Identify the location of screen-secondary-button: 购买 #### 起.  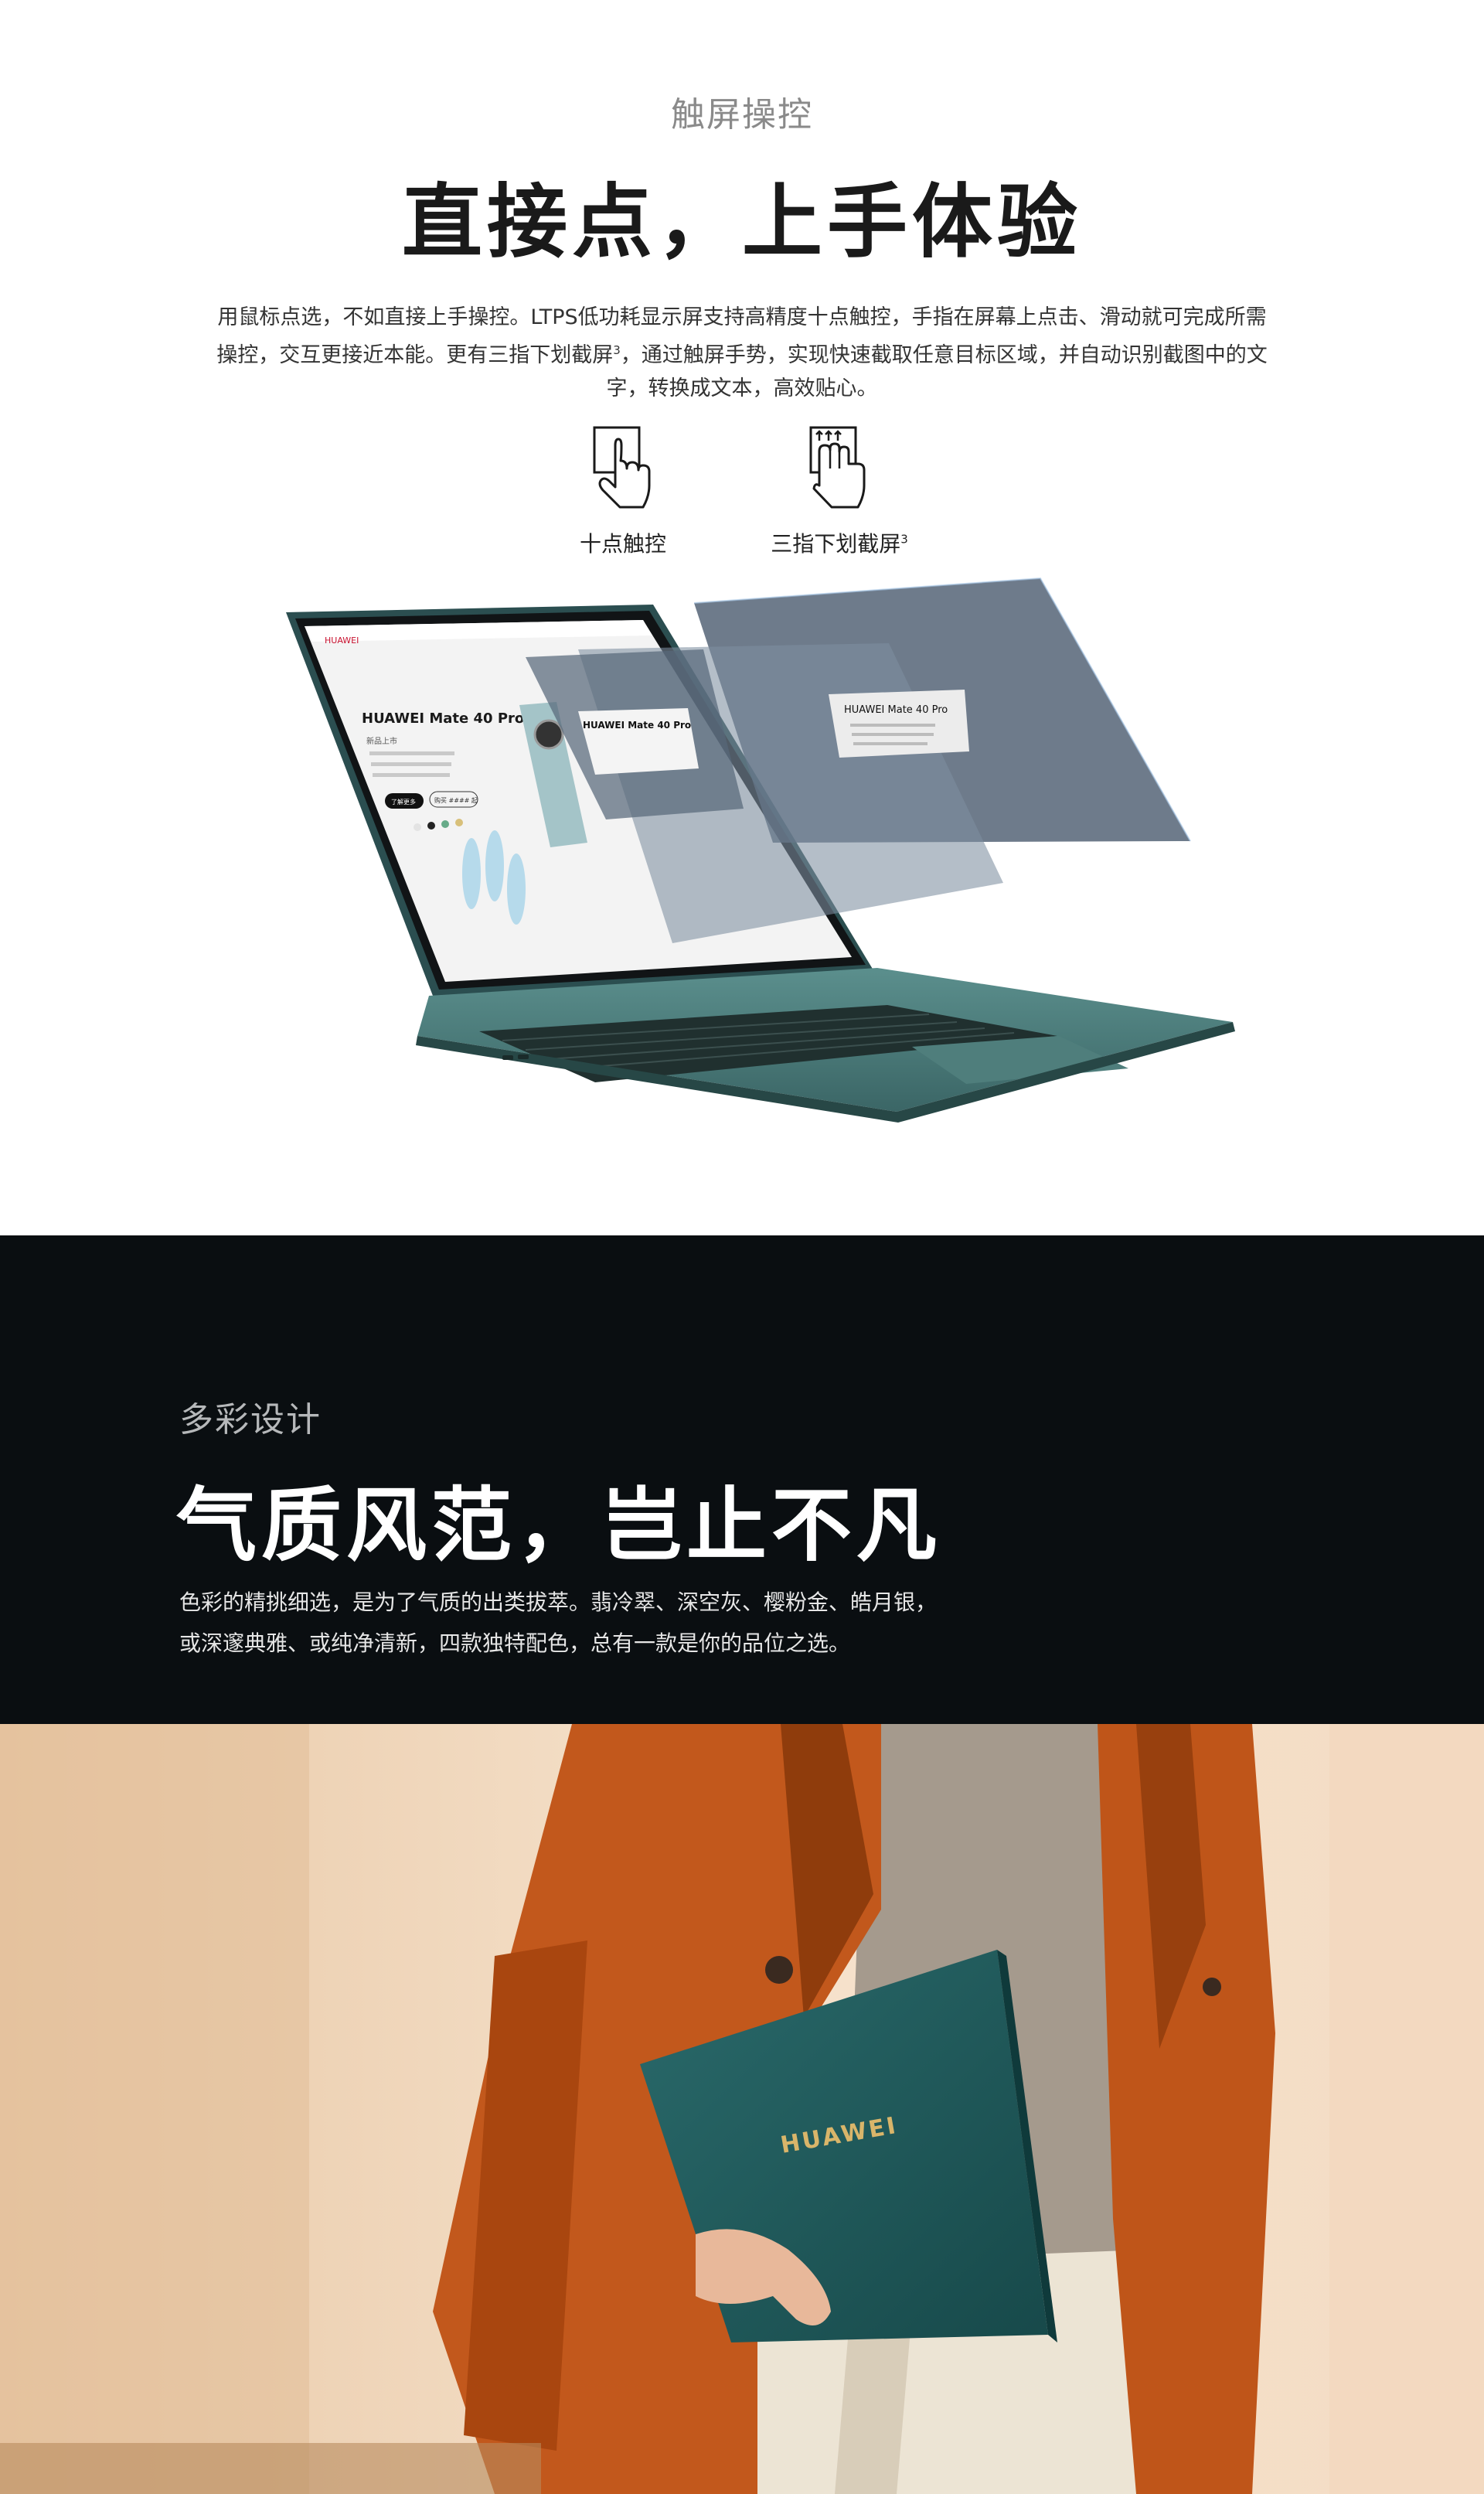
(456, 800).